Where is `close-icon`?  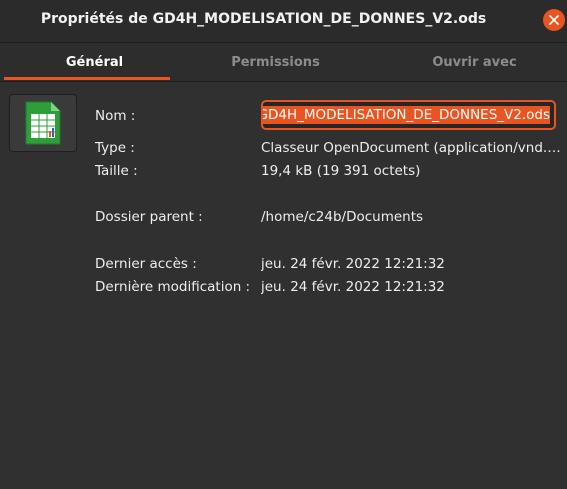
close-icon is located at coordinates (554, 20).